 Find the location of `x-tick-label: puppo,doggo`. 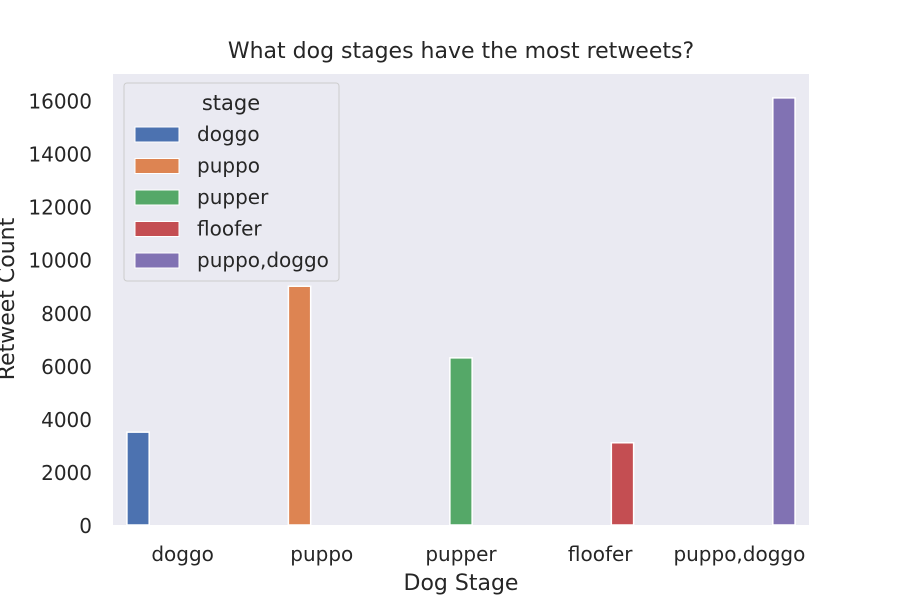

x-tick-label: puppo,doggo is located at coordinates (739, 554).